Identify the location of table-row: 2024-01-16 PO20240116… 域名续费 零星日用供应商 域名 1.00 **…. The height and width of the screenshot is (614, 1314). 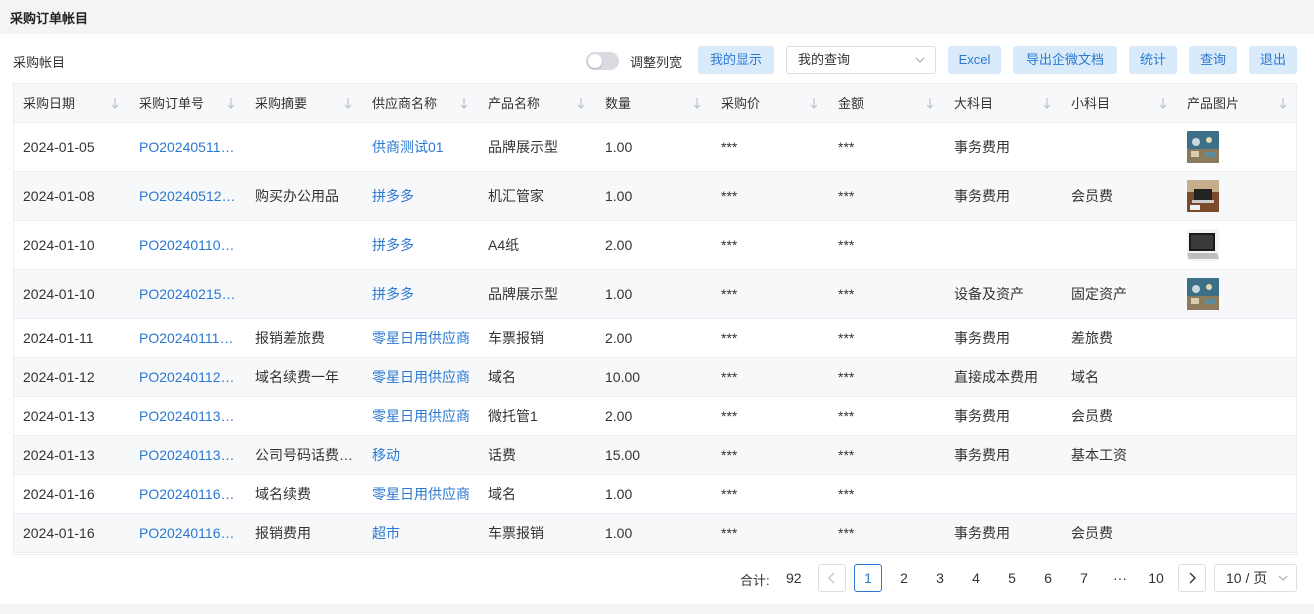
(655, 494).